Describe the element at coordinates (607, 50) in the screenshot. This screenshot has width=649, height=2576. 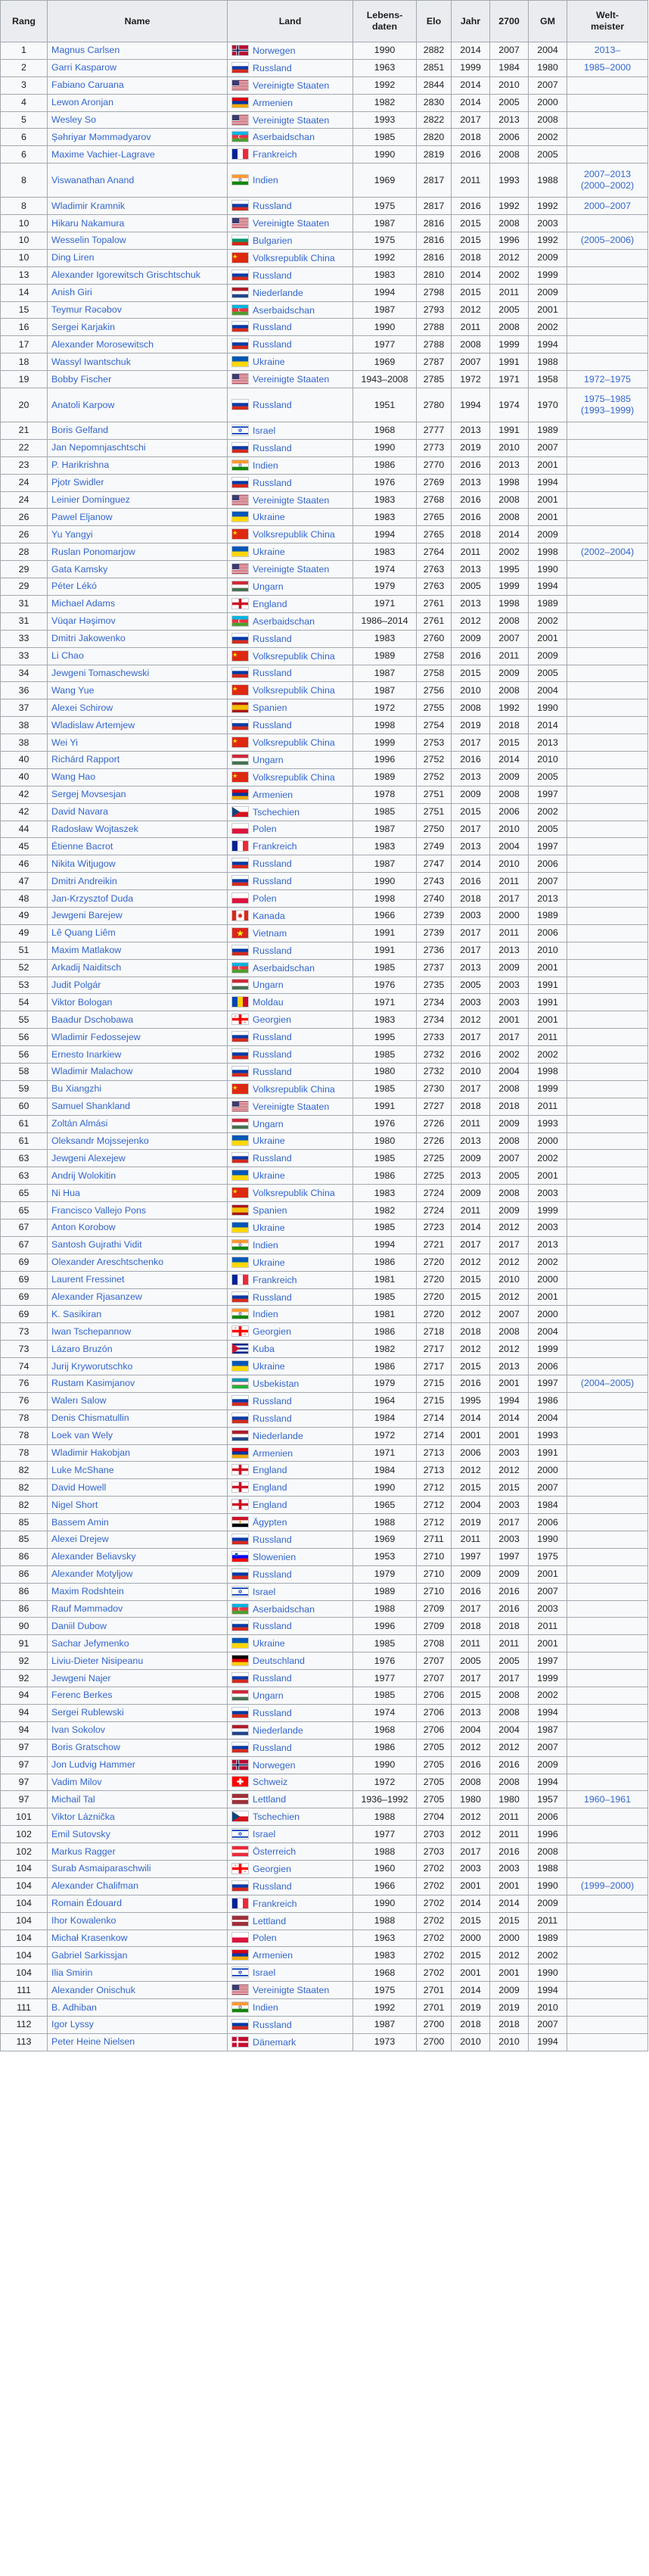
I see `weltmeister-period: 2013–` at that location.